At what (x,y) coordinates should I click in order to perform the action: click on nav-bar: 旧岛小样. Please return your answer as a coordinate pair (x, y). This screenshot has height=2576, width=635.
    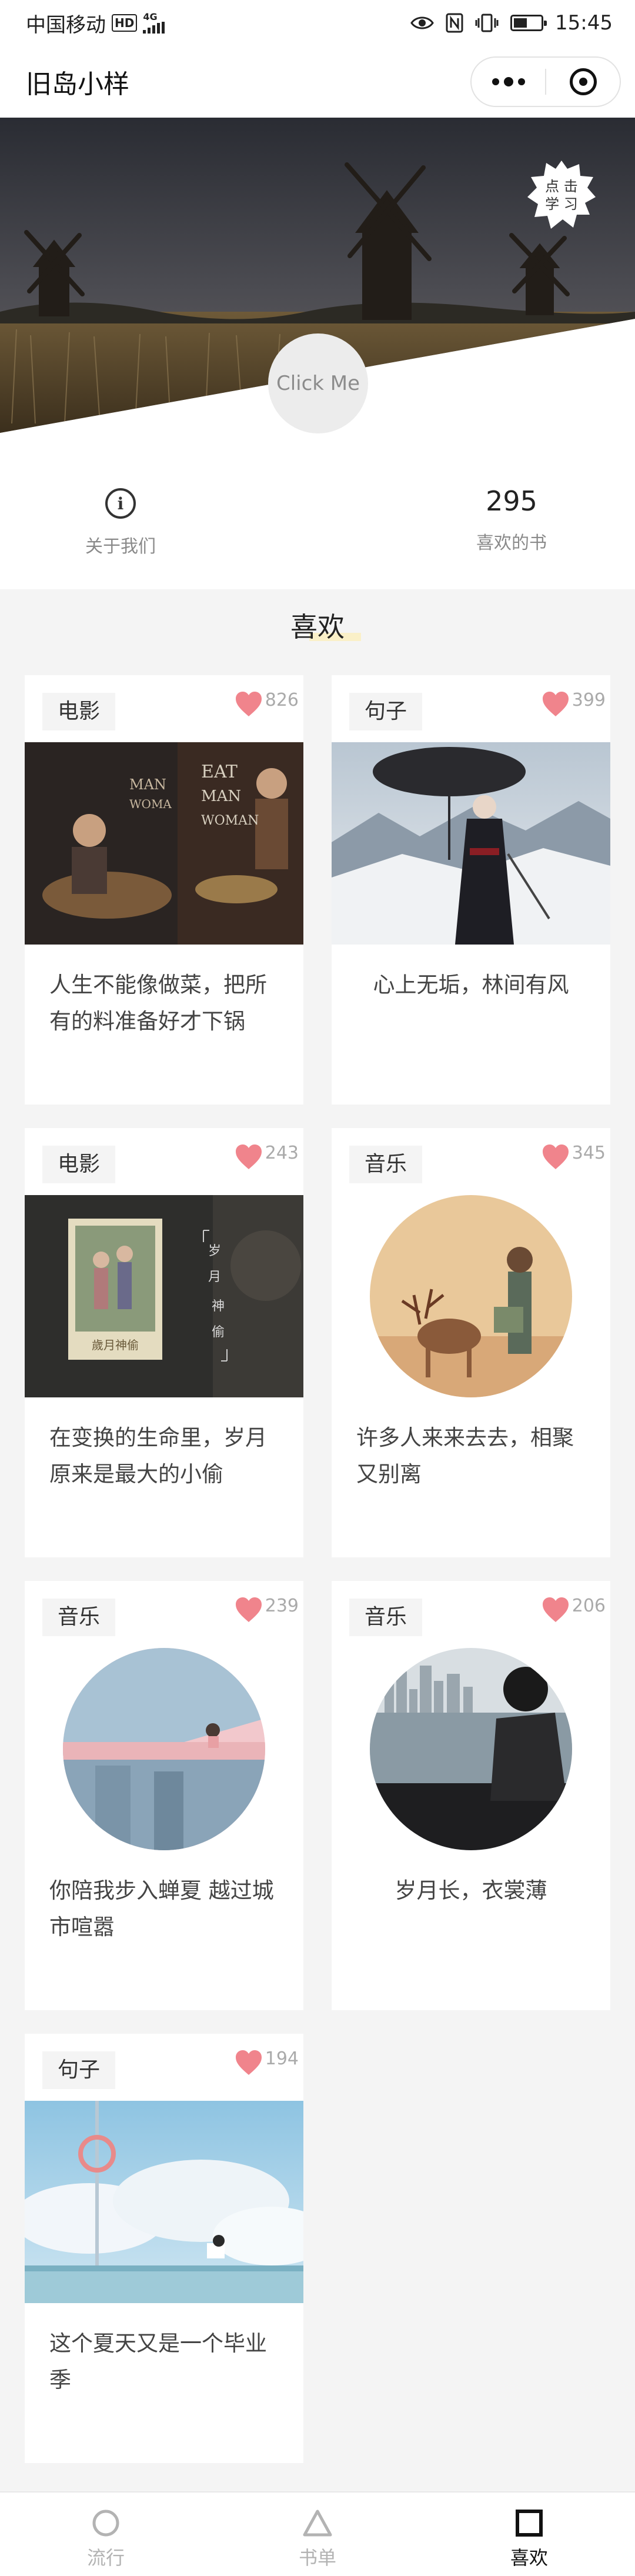
    Looking at the image, I should click on (317, 82).